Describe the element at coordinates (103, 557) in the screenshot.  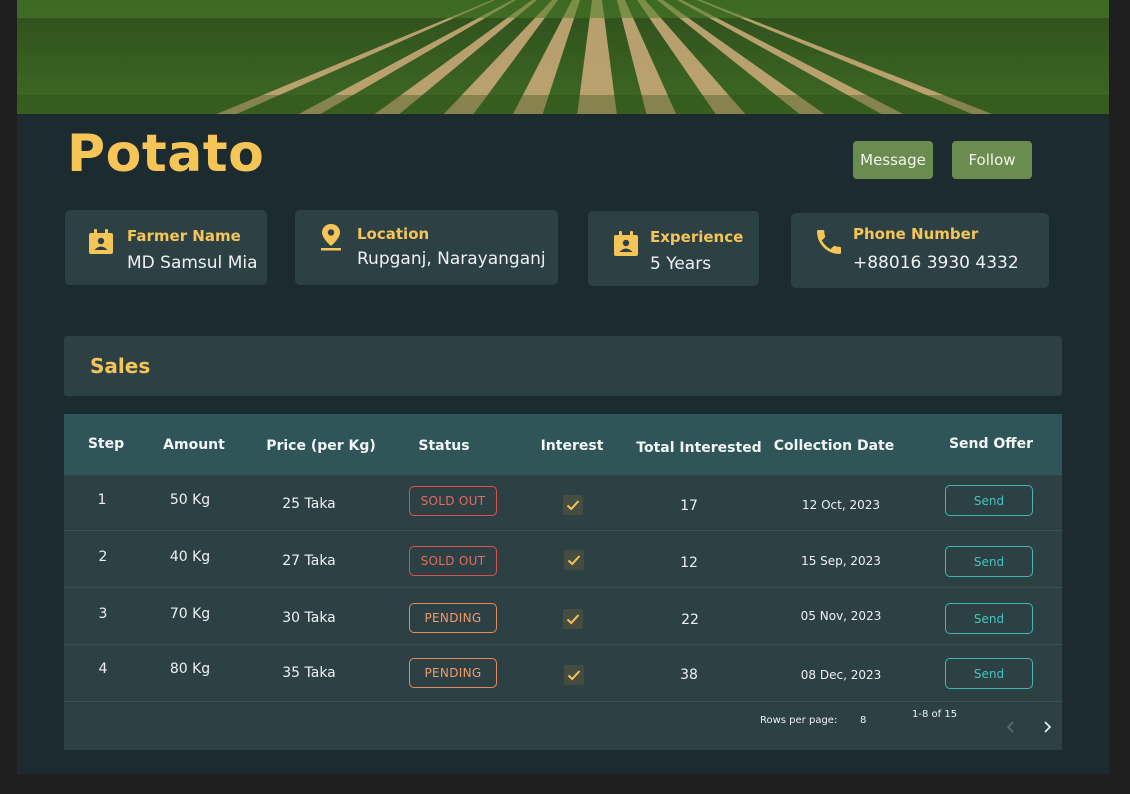
I see `step-cell: 2` at that location.